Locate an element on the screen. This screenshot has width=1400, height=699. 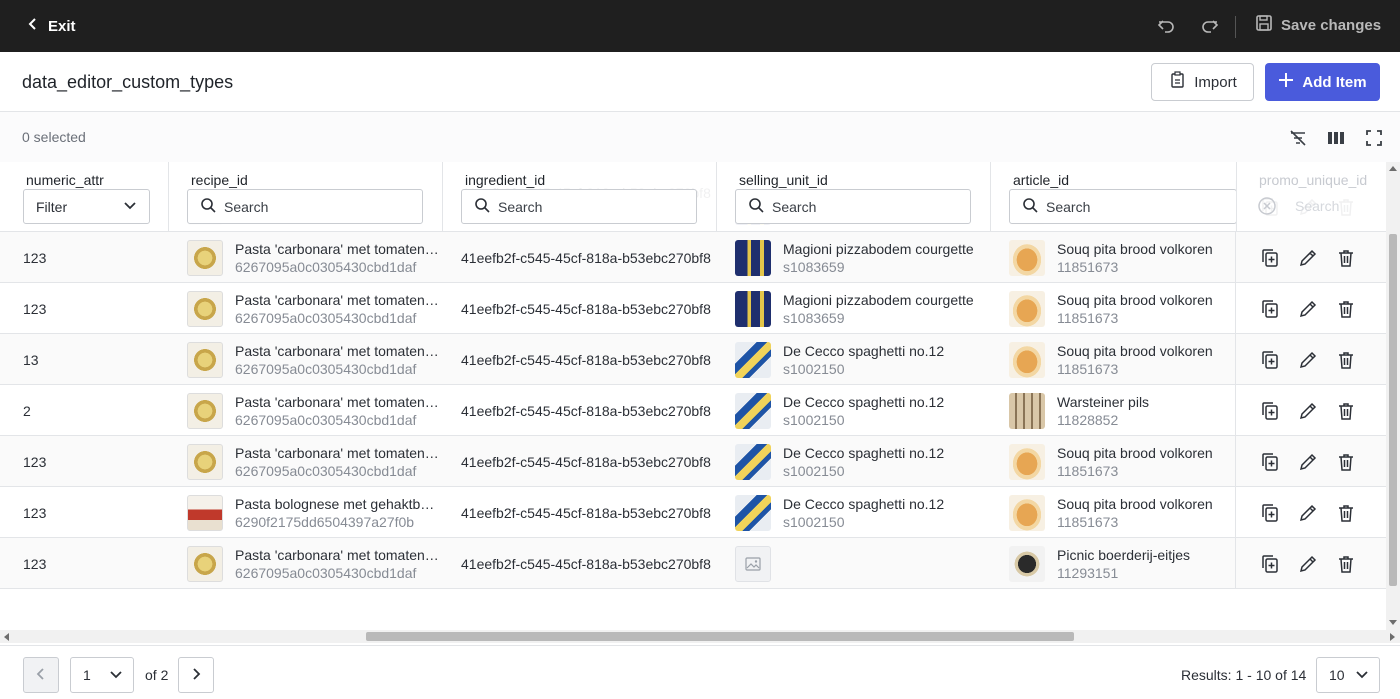
selling-unit-name: De Cecco spaghetti no.12 is located at coordinates (864, 401).